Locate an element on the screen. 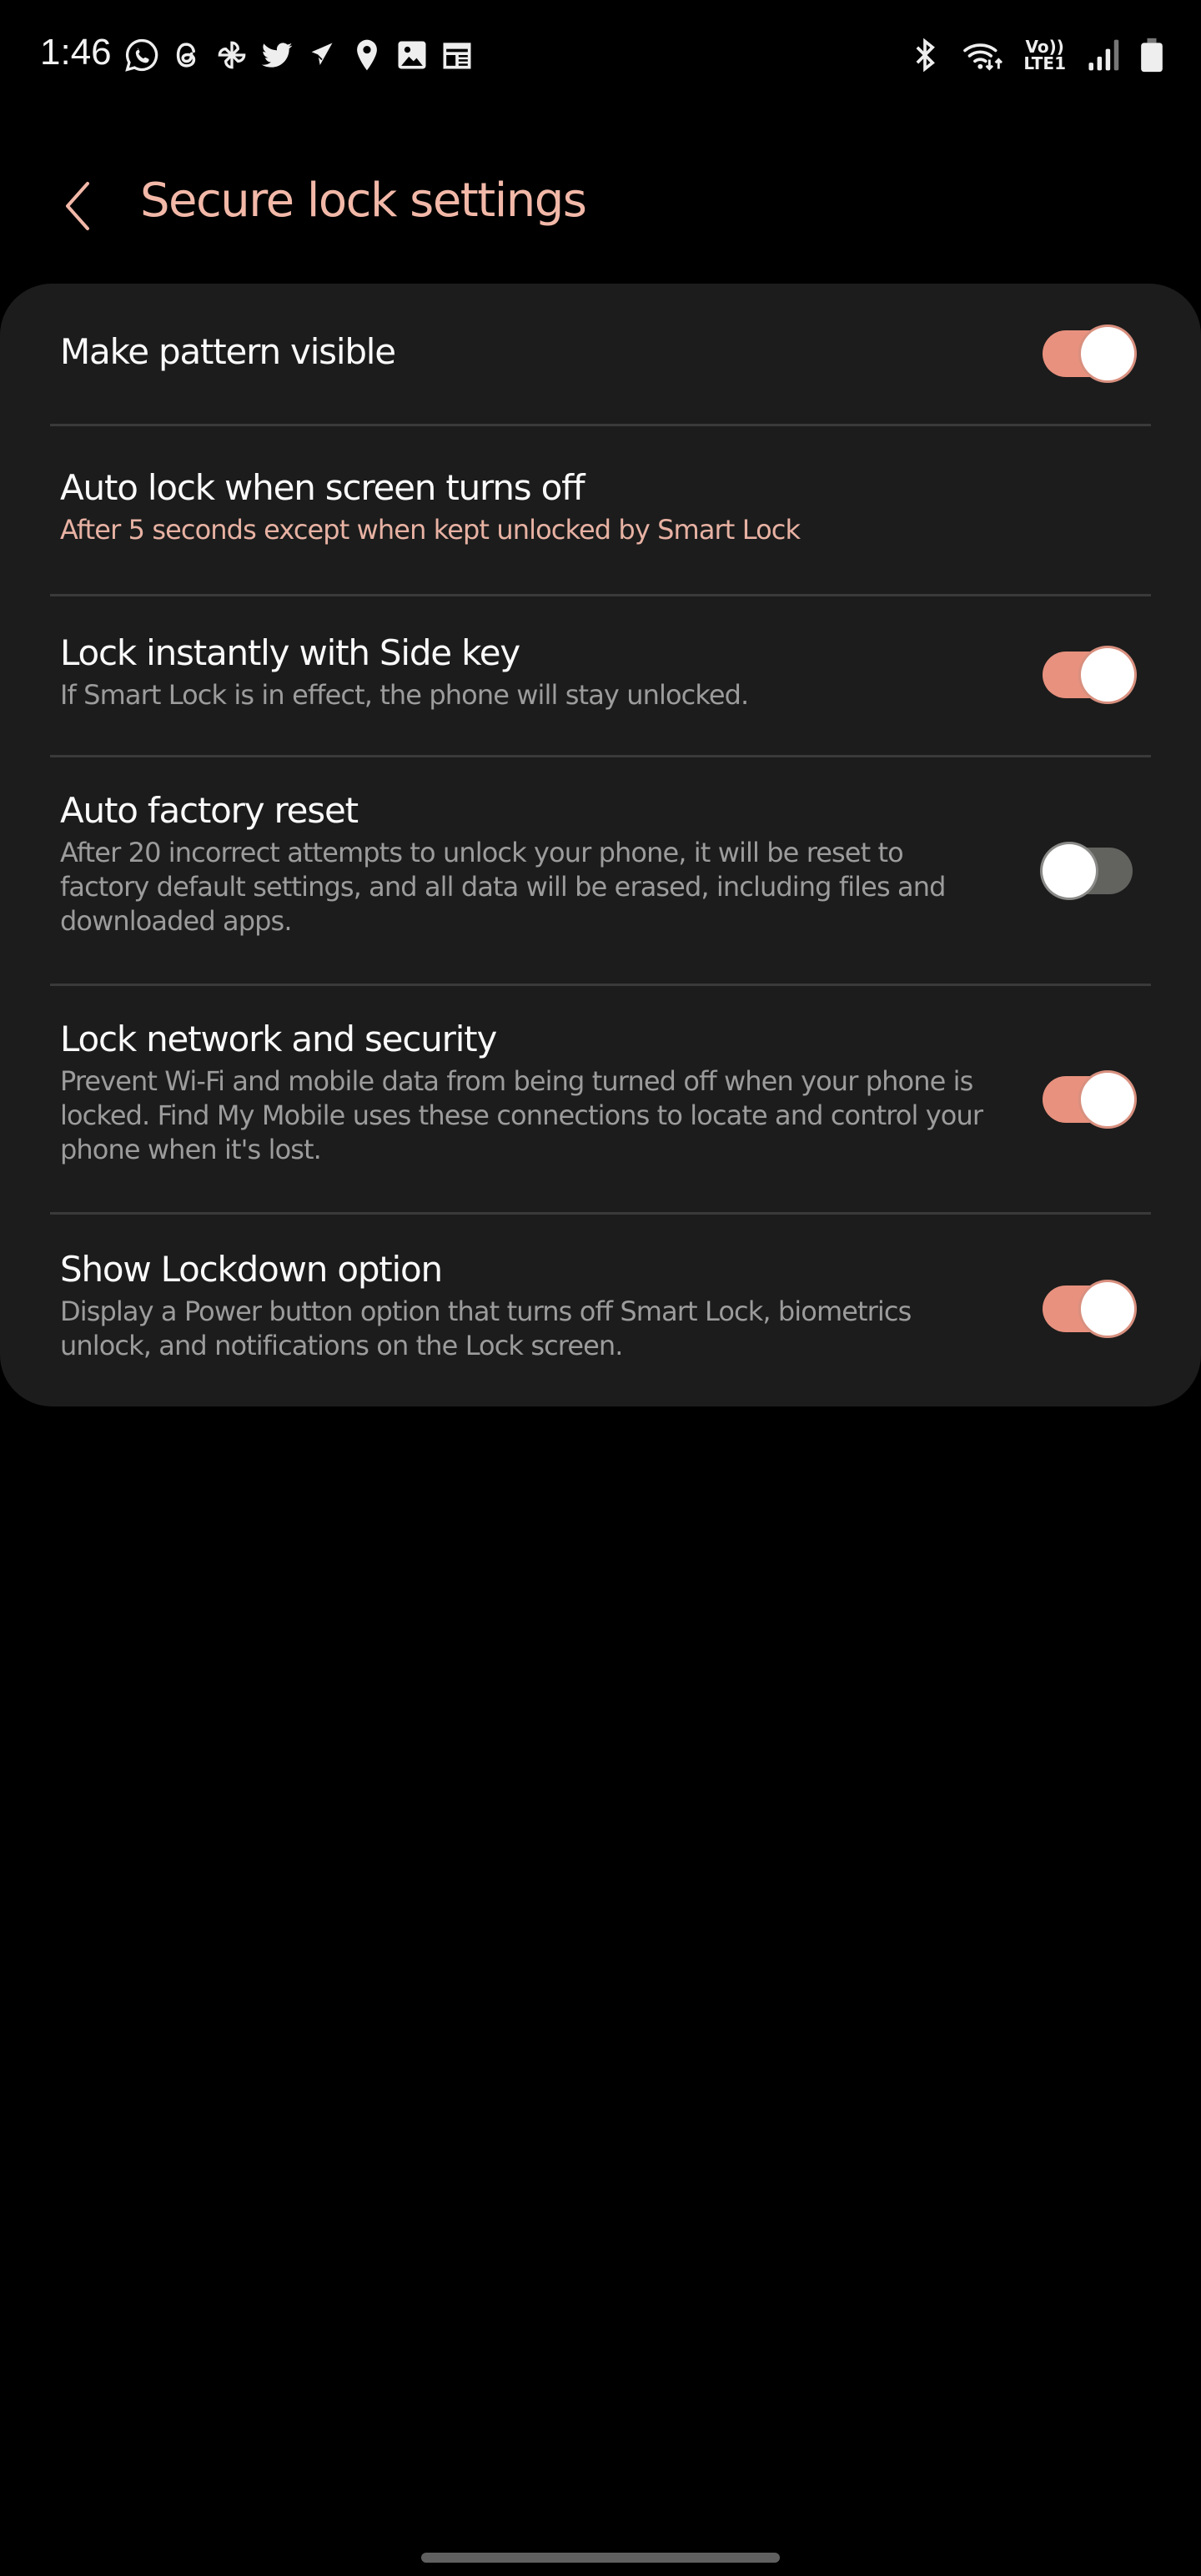  news-icon is located at coordinates (457, 55).